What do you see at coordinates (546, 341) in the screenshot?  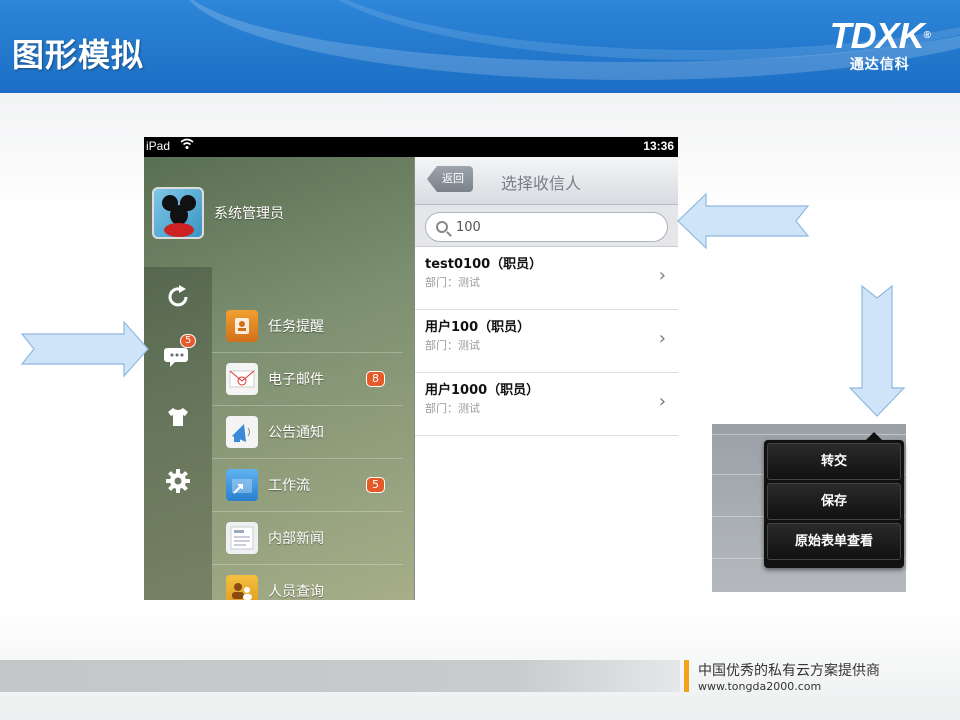 I see `list-item: 用户100（职员） 部门：测试 ›` at bounding box center [546, 341].